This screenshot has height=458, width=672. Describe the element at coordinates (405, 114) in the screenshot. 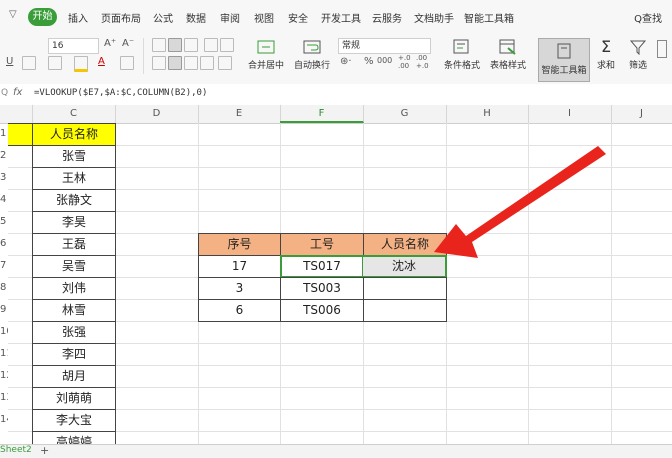

I see `column-header-g: G` at that location.